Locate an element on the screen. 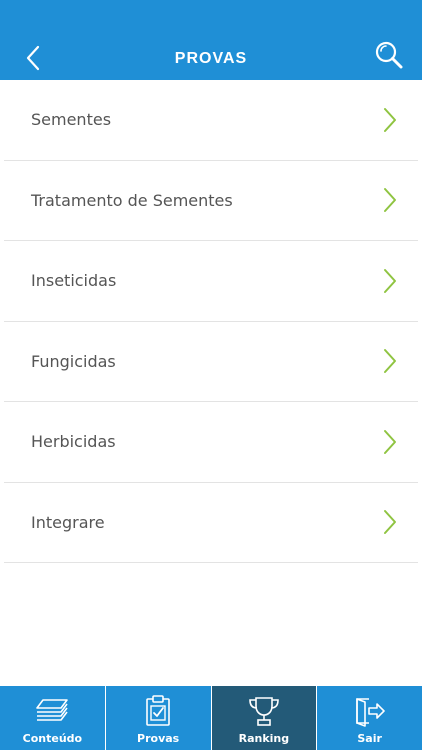 This screenshot has height=750, width=422. search-icon is located at coordinates (389, 55).